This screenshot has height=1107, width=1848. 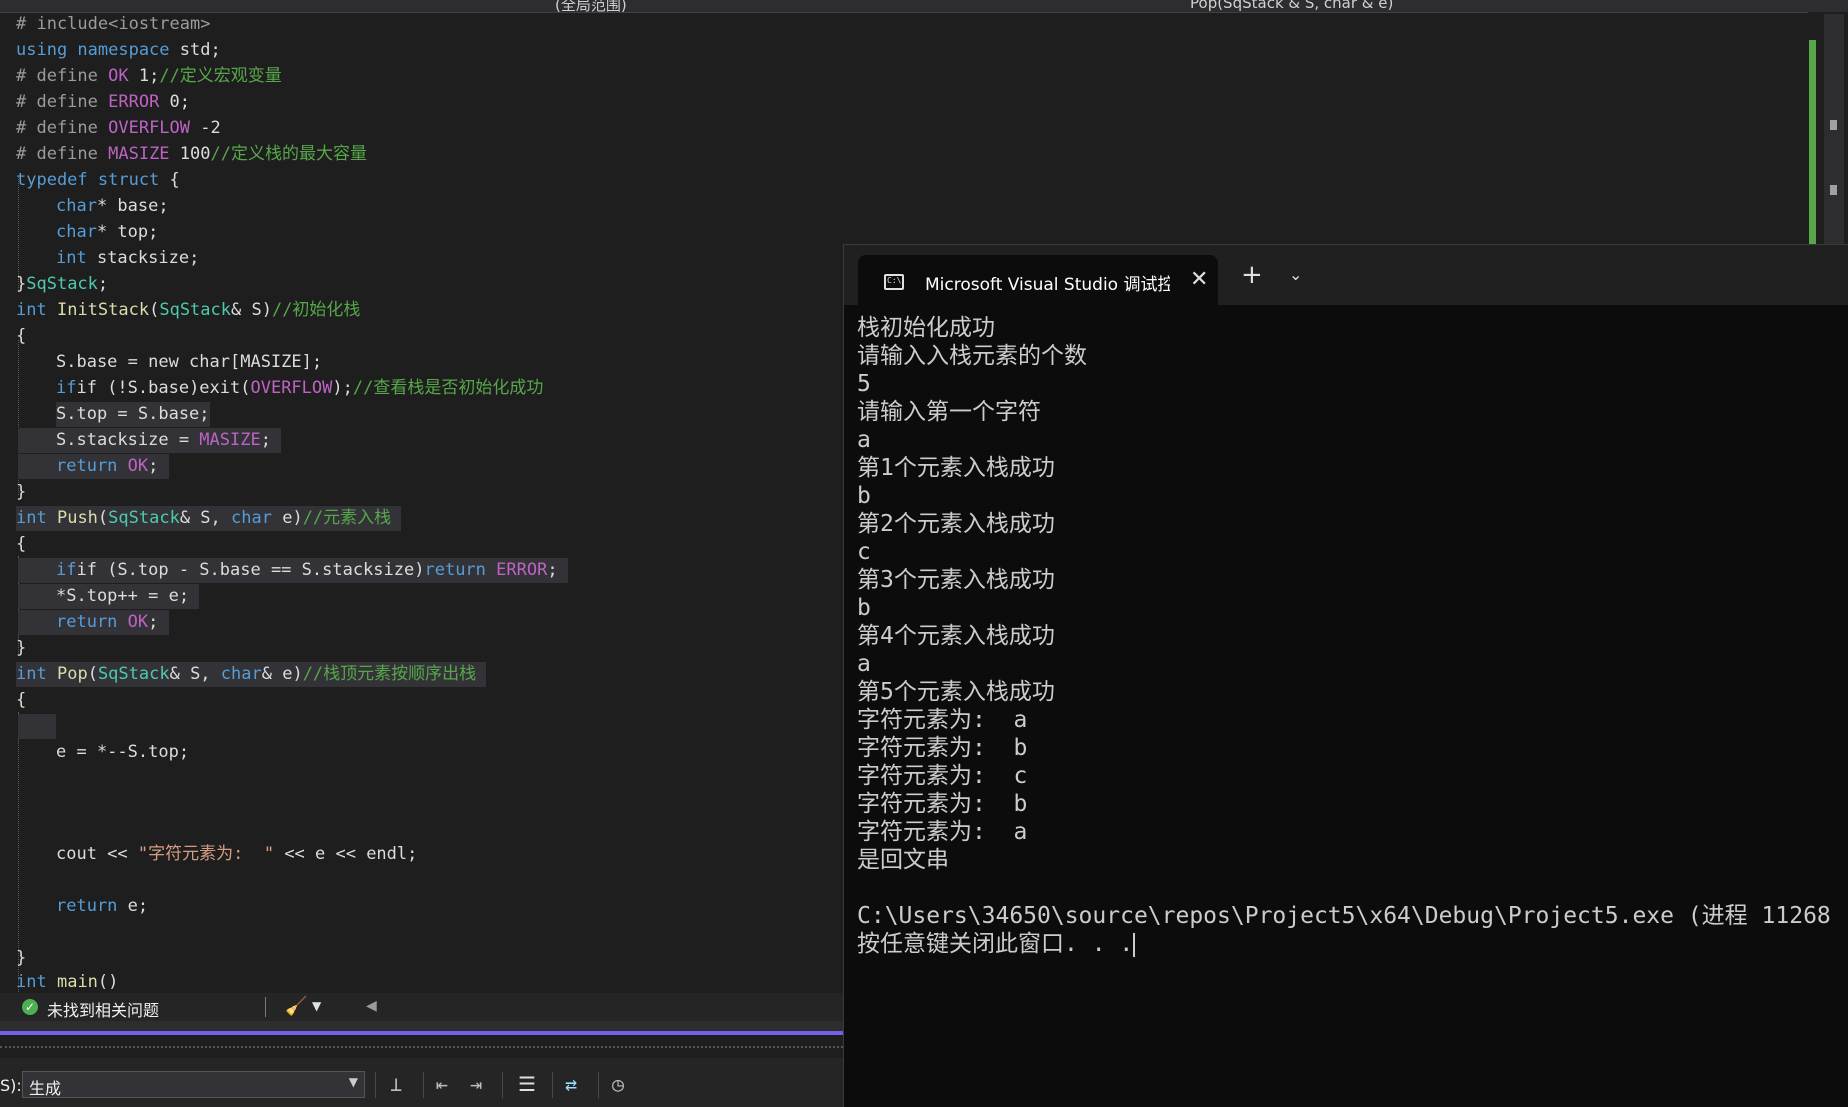 I want to click on panel-grip, so click(x=421, y=1050).